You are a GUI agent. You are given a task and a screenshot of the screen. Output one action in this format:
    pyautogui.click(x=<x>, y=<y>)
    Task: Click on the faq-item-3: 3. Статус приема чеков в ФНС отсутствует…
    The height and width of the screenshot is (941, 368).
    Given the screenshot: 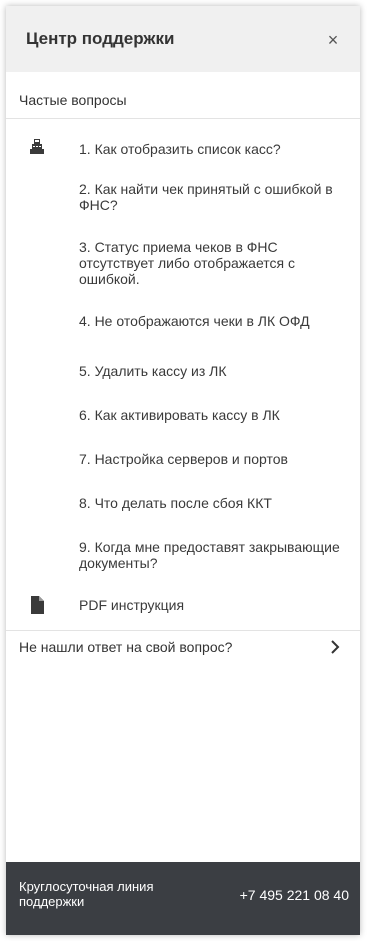 What is the action you would take?
    pyautogui.click(x=213, y=263)
    